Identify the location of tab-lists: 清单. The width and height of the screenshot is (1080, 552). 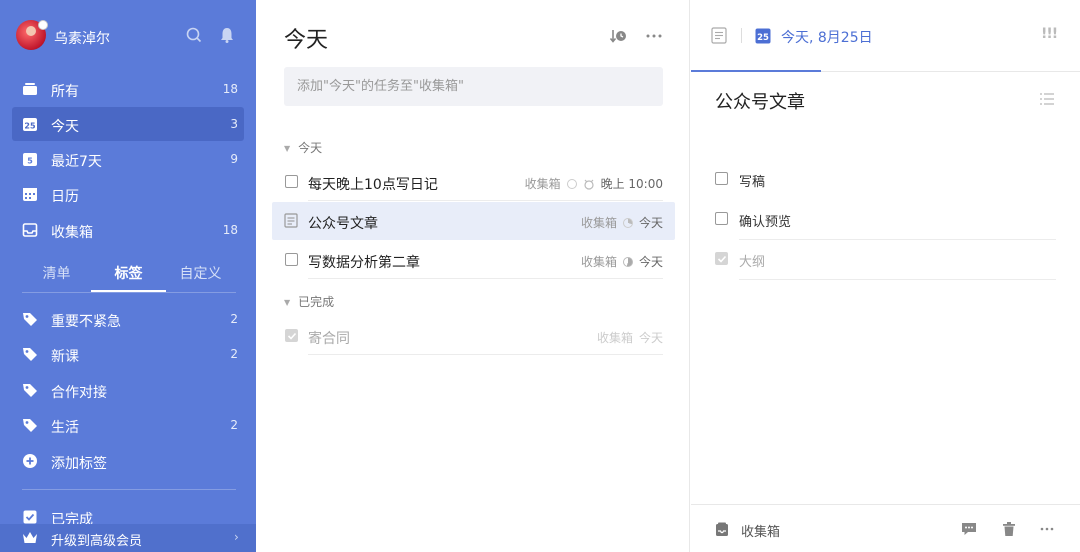
(56, 275).